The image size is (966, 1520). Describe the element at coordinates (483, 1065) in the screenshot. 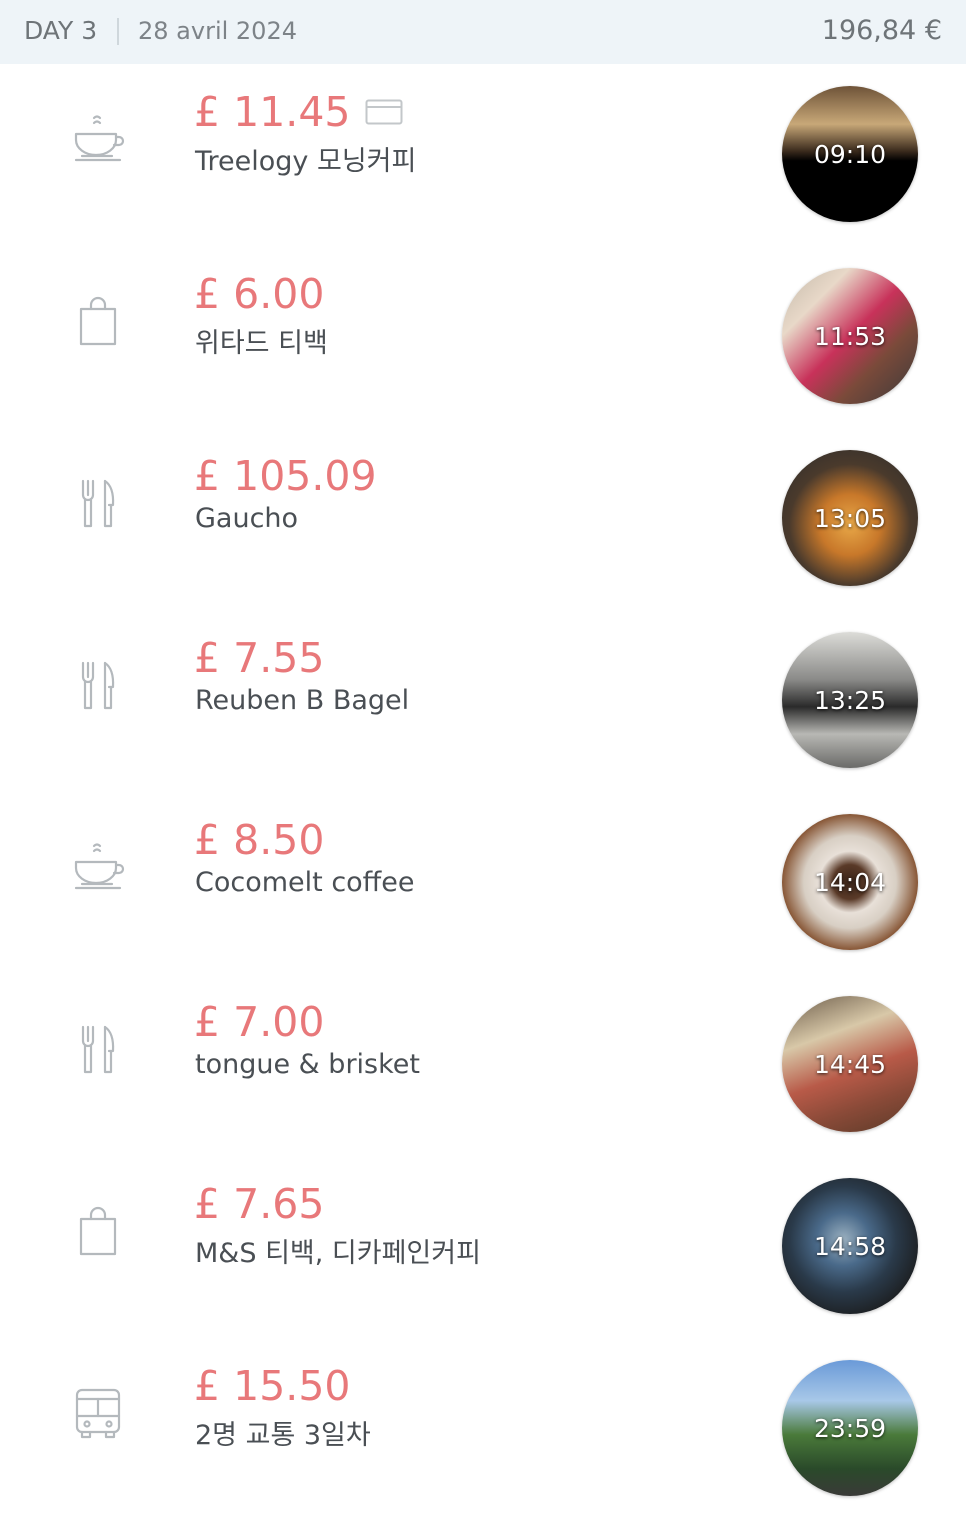

I see `expense-row: £ 7.00 tongue & brisket 14:45` at that location.